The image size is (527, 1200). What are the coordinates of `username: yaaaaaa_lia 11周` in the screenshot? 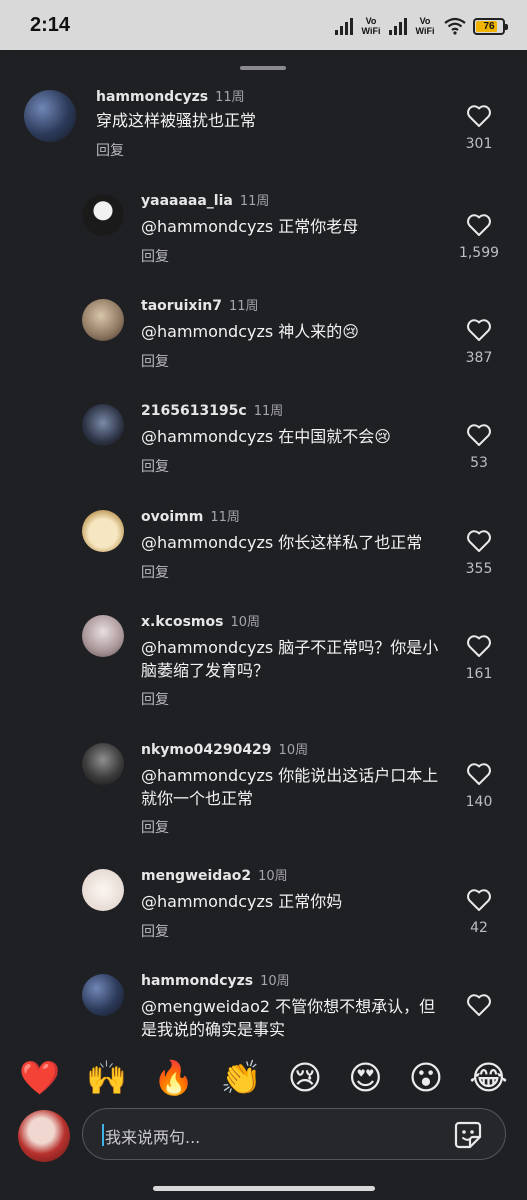 It's located at (205, 199).